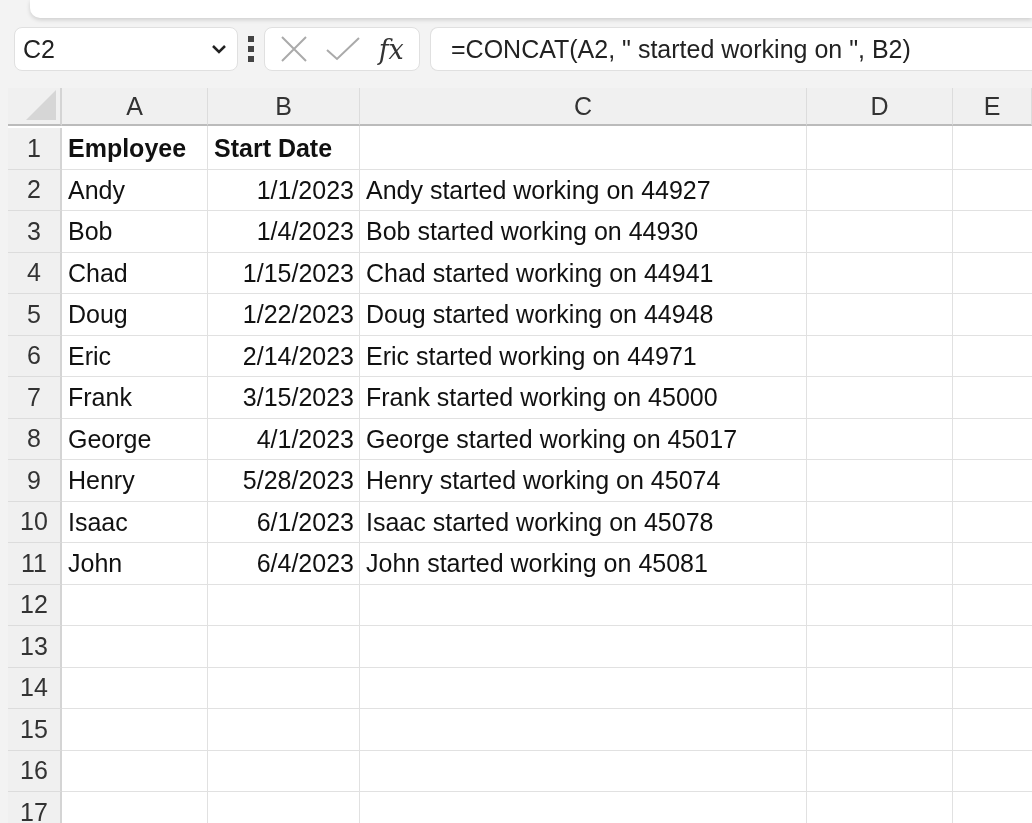  Describe the element at coordinates (992, 107) in the screenshot. I see `column-header: E` at that location.